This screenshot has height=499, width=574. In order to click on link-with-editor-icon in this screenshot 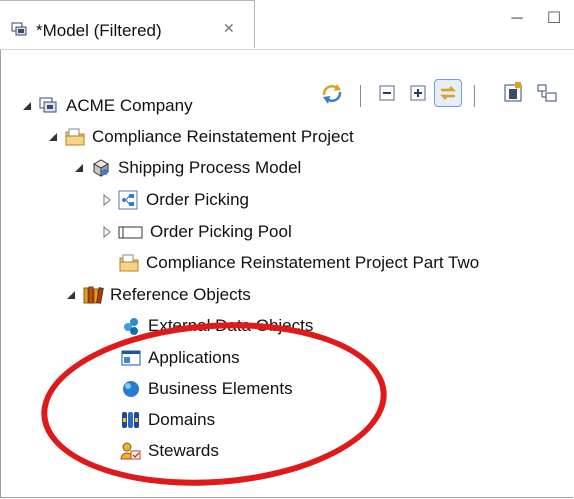, I will do `click(448, 93)`.